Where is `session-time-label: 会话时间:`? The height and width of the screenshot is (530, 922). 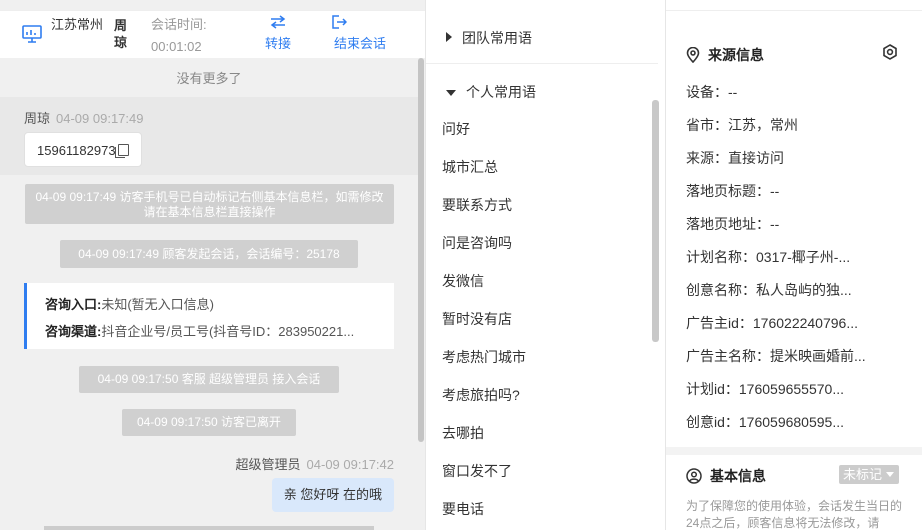
session-time-label: 会话时间: is located at coordinates (179, 24).